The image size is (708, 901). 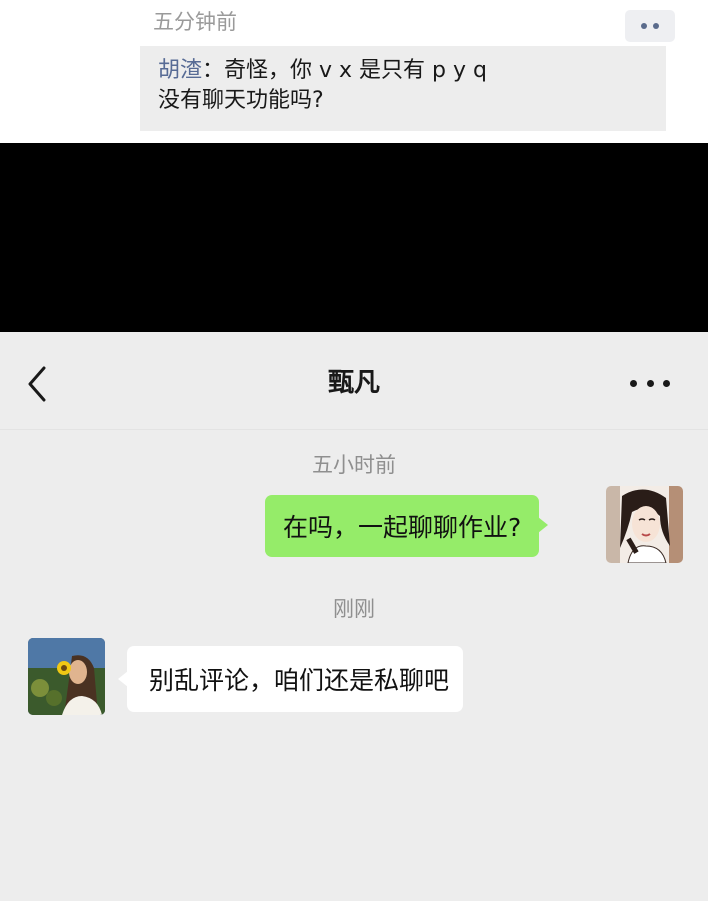 I want to click on contact-message-bubble: 别乱评论，咱们还是私聊吧, so click(x=290, y=679).